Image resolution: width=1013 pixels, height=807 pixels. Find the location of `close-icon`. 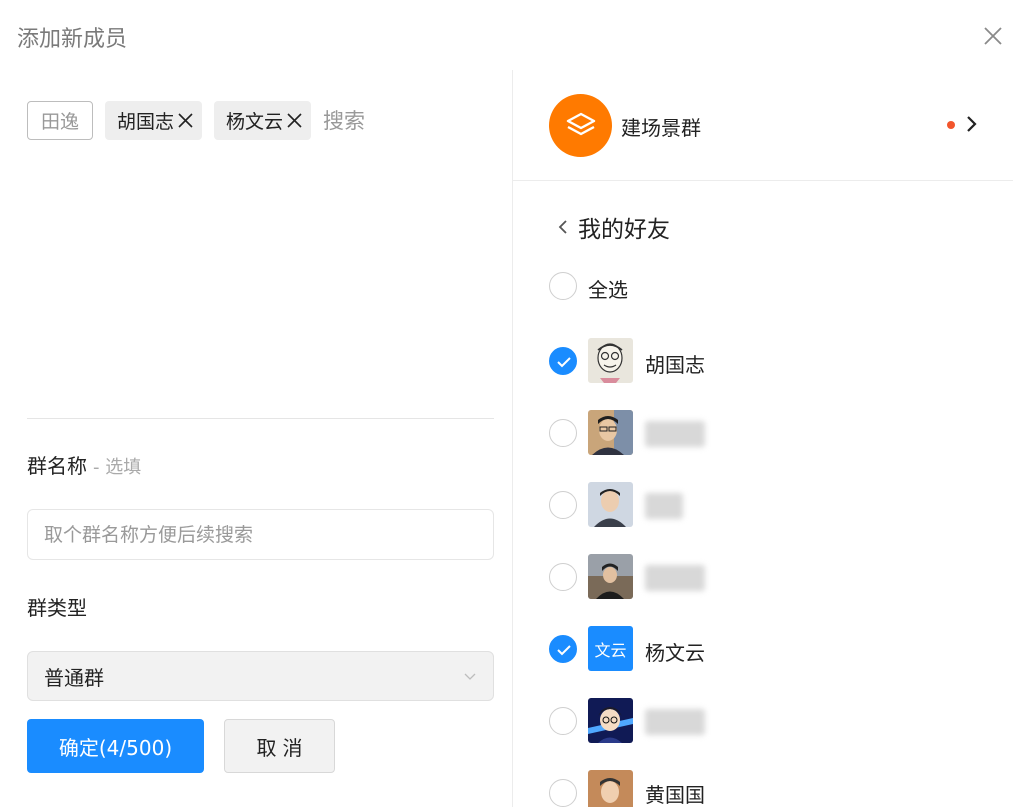

close-icon is located at coordinates (993, 36).